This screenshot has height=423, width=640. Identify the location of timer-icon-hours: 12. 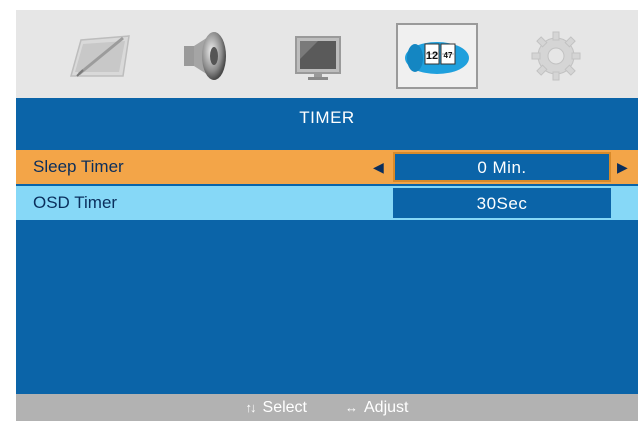
(432, 56).